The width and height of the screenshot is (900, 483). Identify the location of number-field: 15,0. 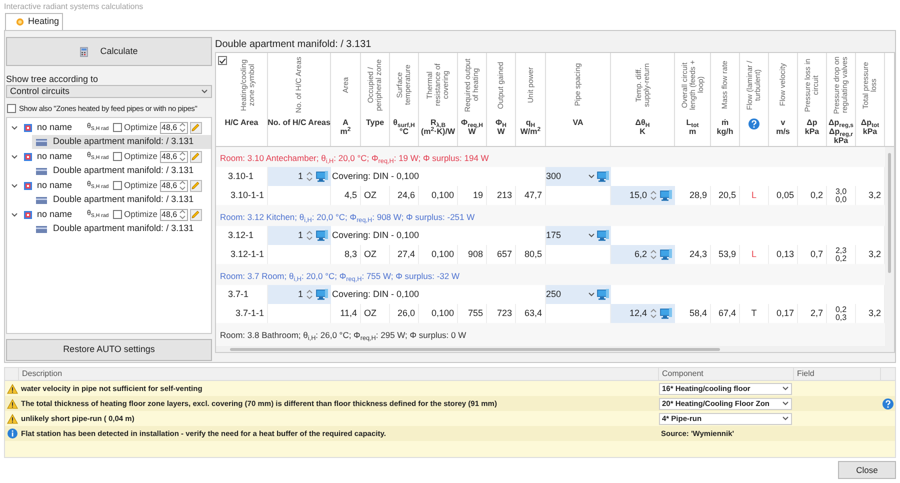
(643, 195).